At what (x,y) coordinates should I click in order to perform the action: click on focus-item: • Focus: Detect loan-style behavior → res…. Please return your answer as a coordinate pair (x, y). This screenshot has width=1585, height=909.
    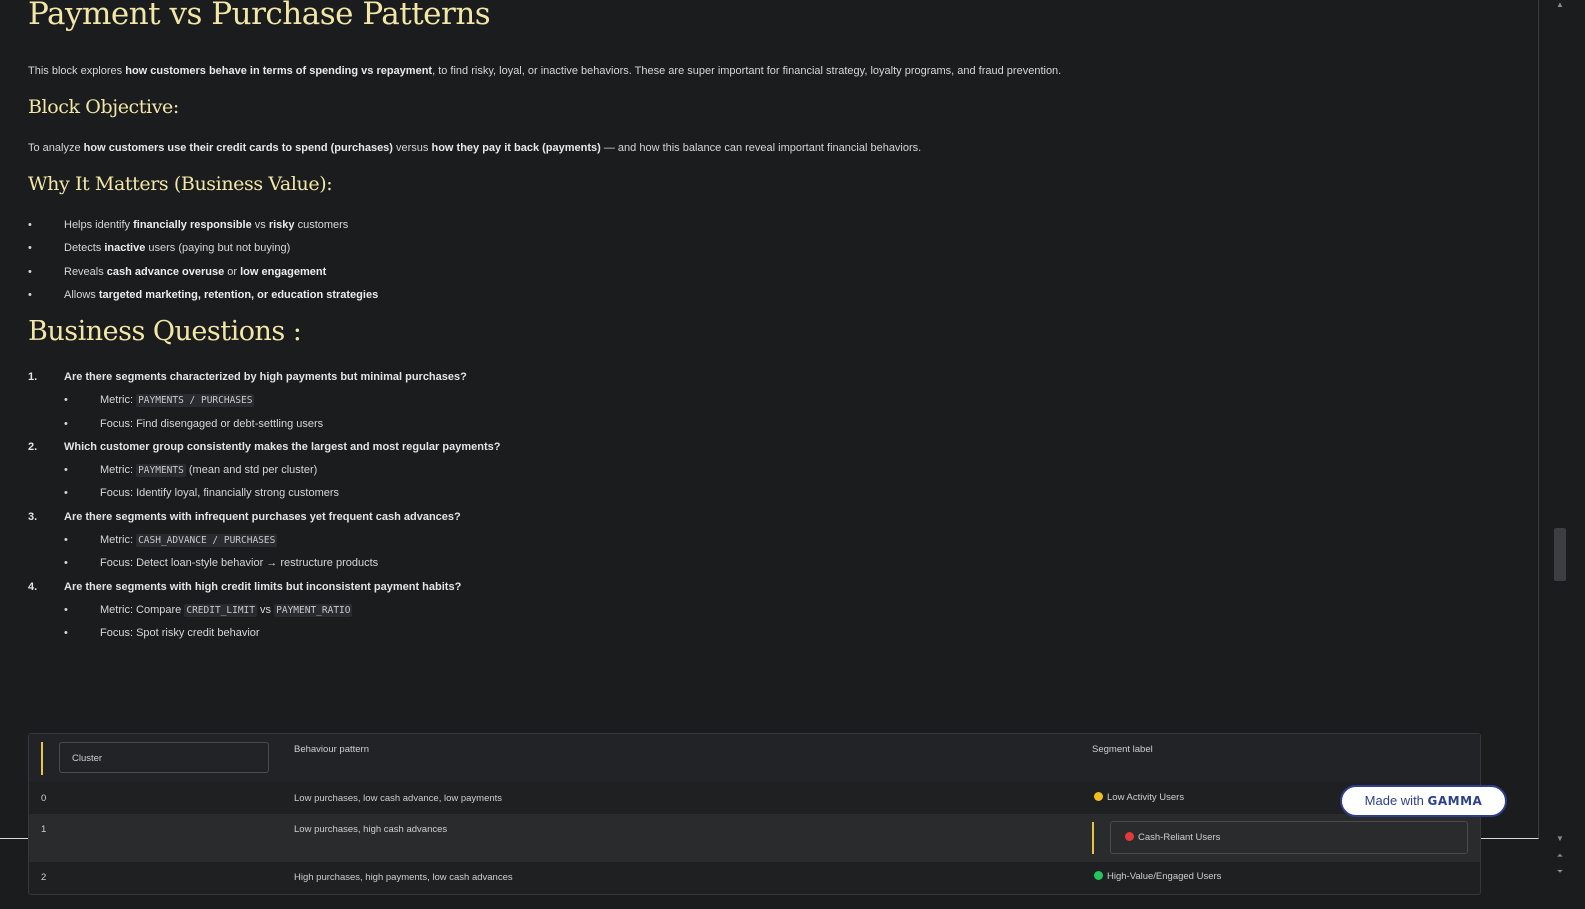
    Looking at the image, I should click on (221, 563).